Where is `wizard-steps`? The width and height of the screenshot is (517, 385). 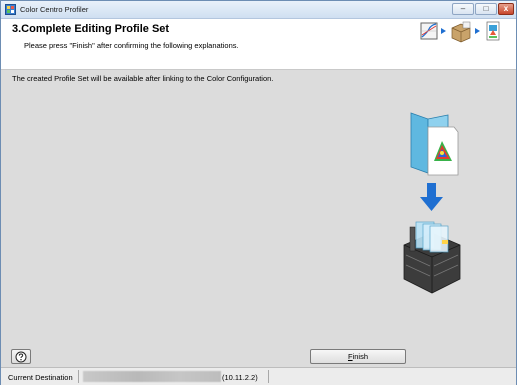 wizard-steps is located at coordinates (460, 32).